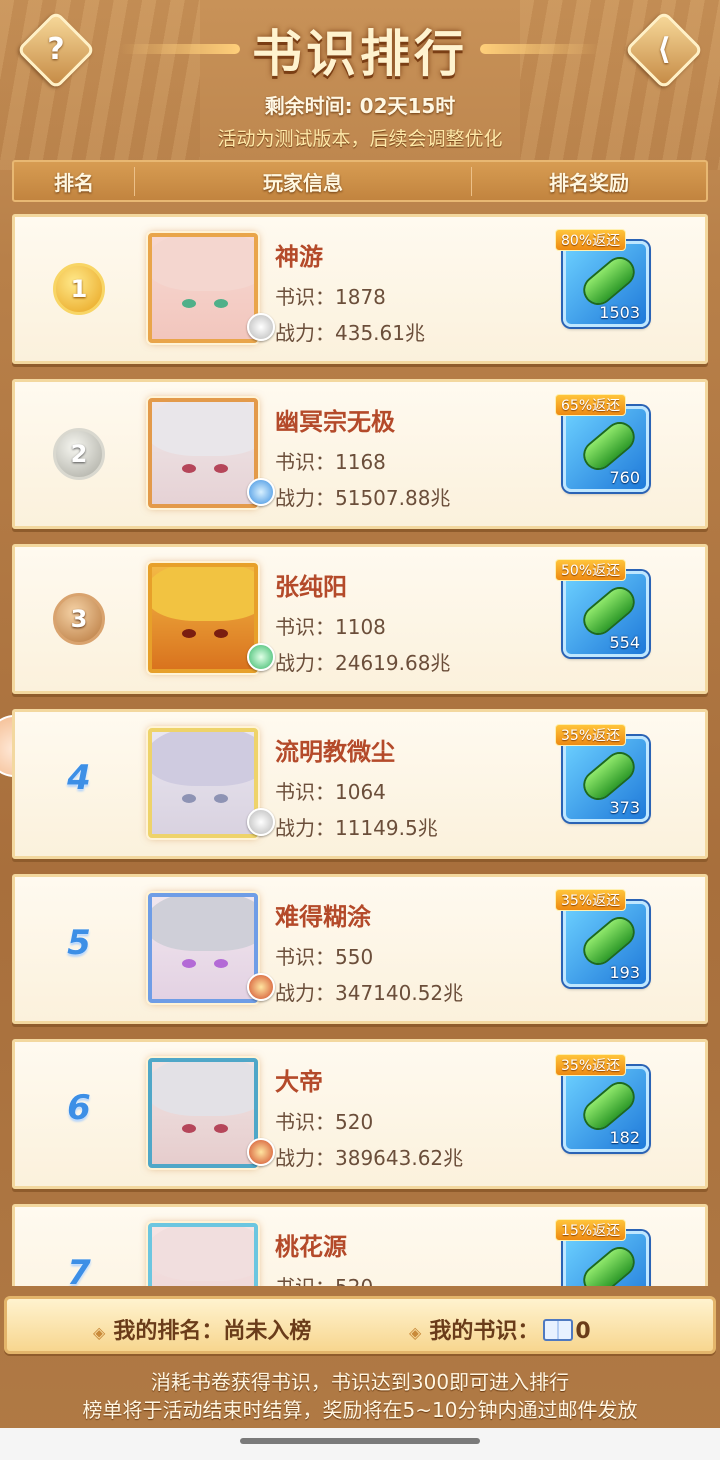  What do you see at coordinates (624, 1137) in the screenshot?
I see `reward-count: 182` at bounding box center [624, 1137].